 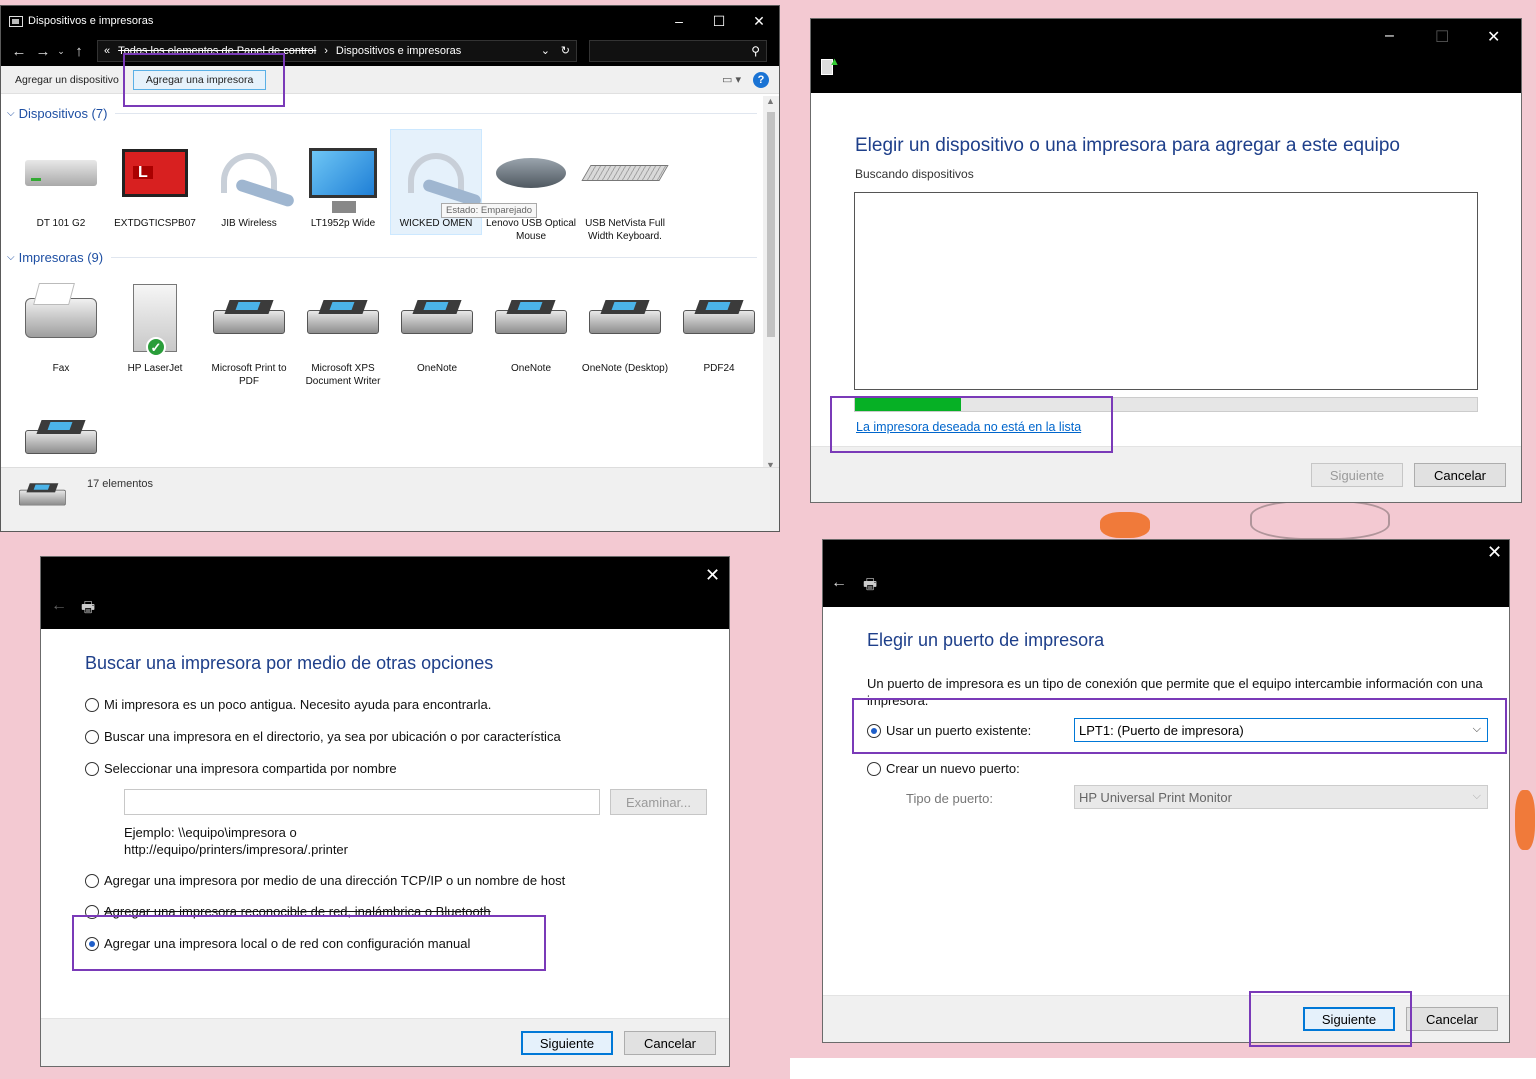 I want to click on device-item: LT1952p Wide, so click(x=343, y=181).